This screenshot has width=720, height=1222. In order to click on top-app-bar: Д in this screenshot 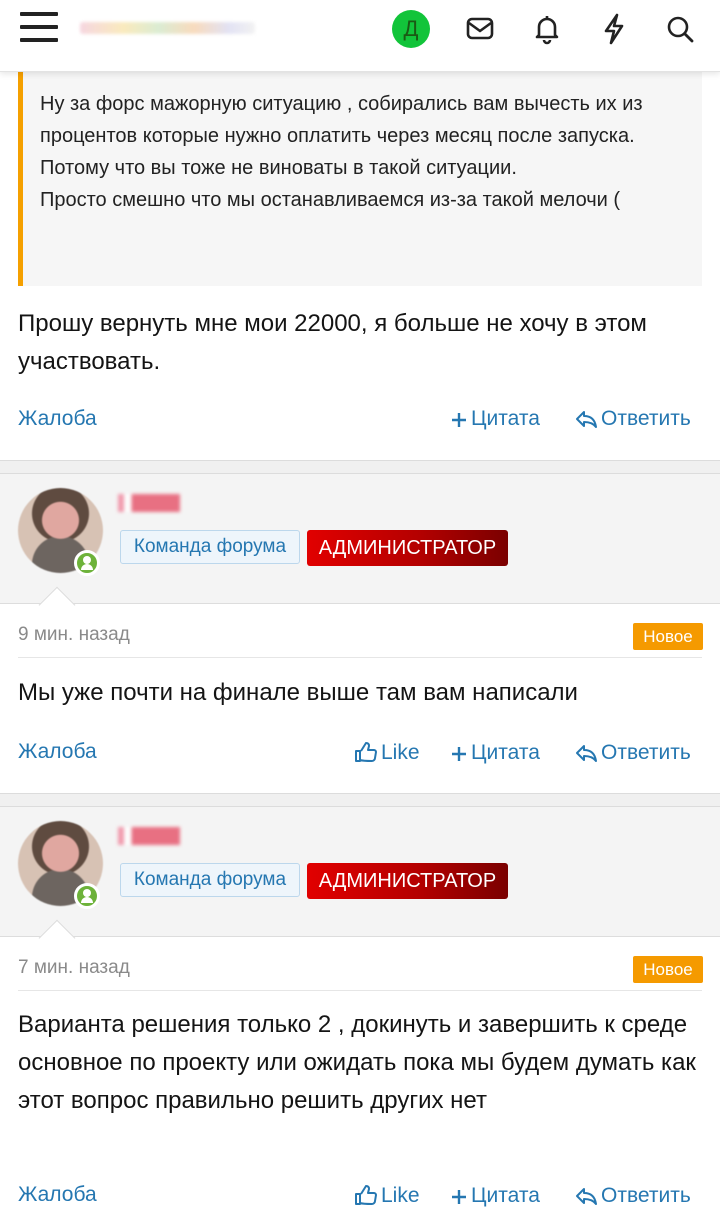, I will do `click(360, 36)`.